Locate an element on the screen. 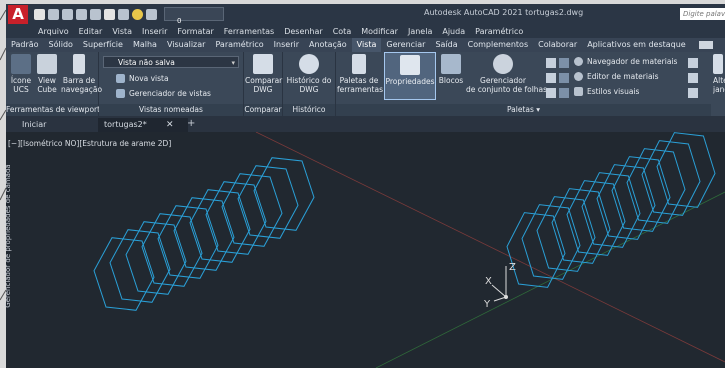 The image size is (725, 368). menu-arquivo: Arquivo is located at coordinates (53, 31).